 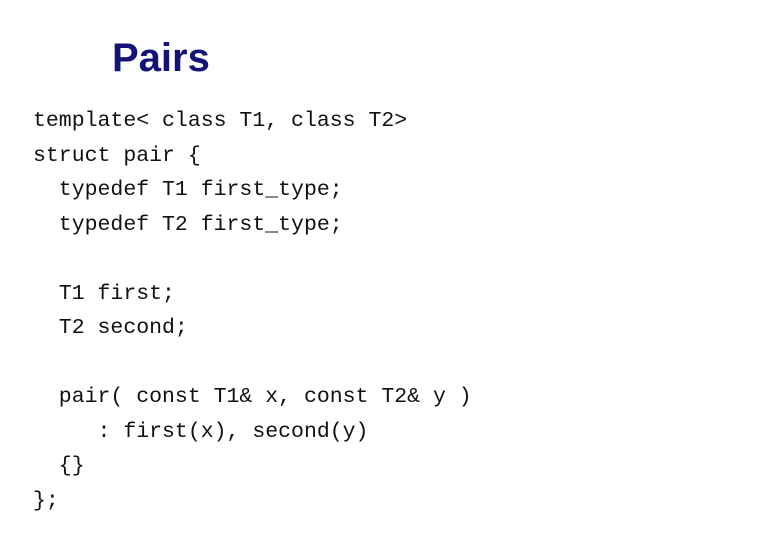 I want to click on code-line-initializer-list: : first(x), second(y), so click(x=201, y=431).